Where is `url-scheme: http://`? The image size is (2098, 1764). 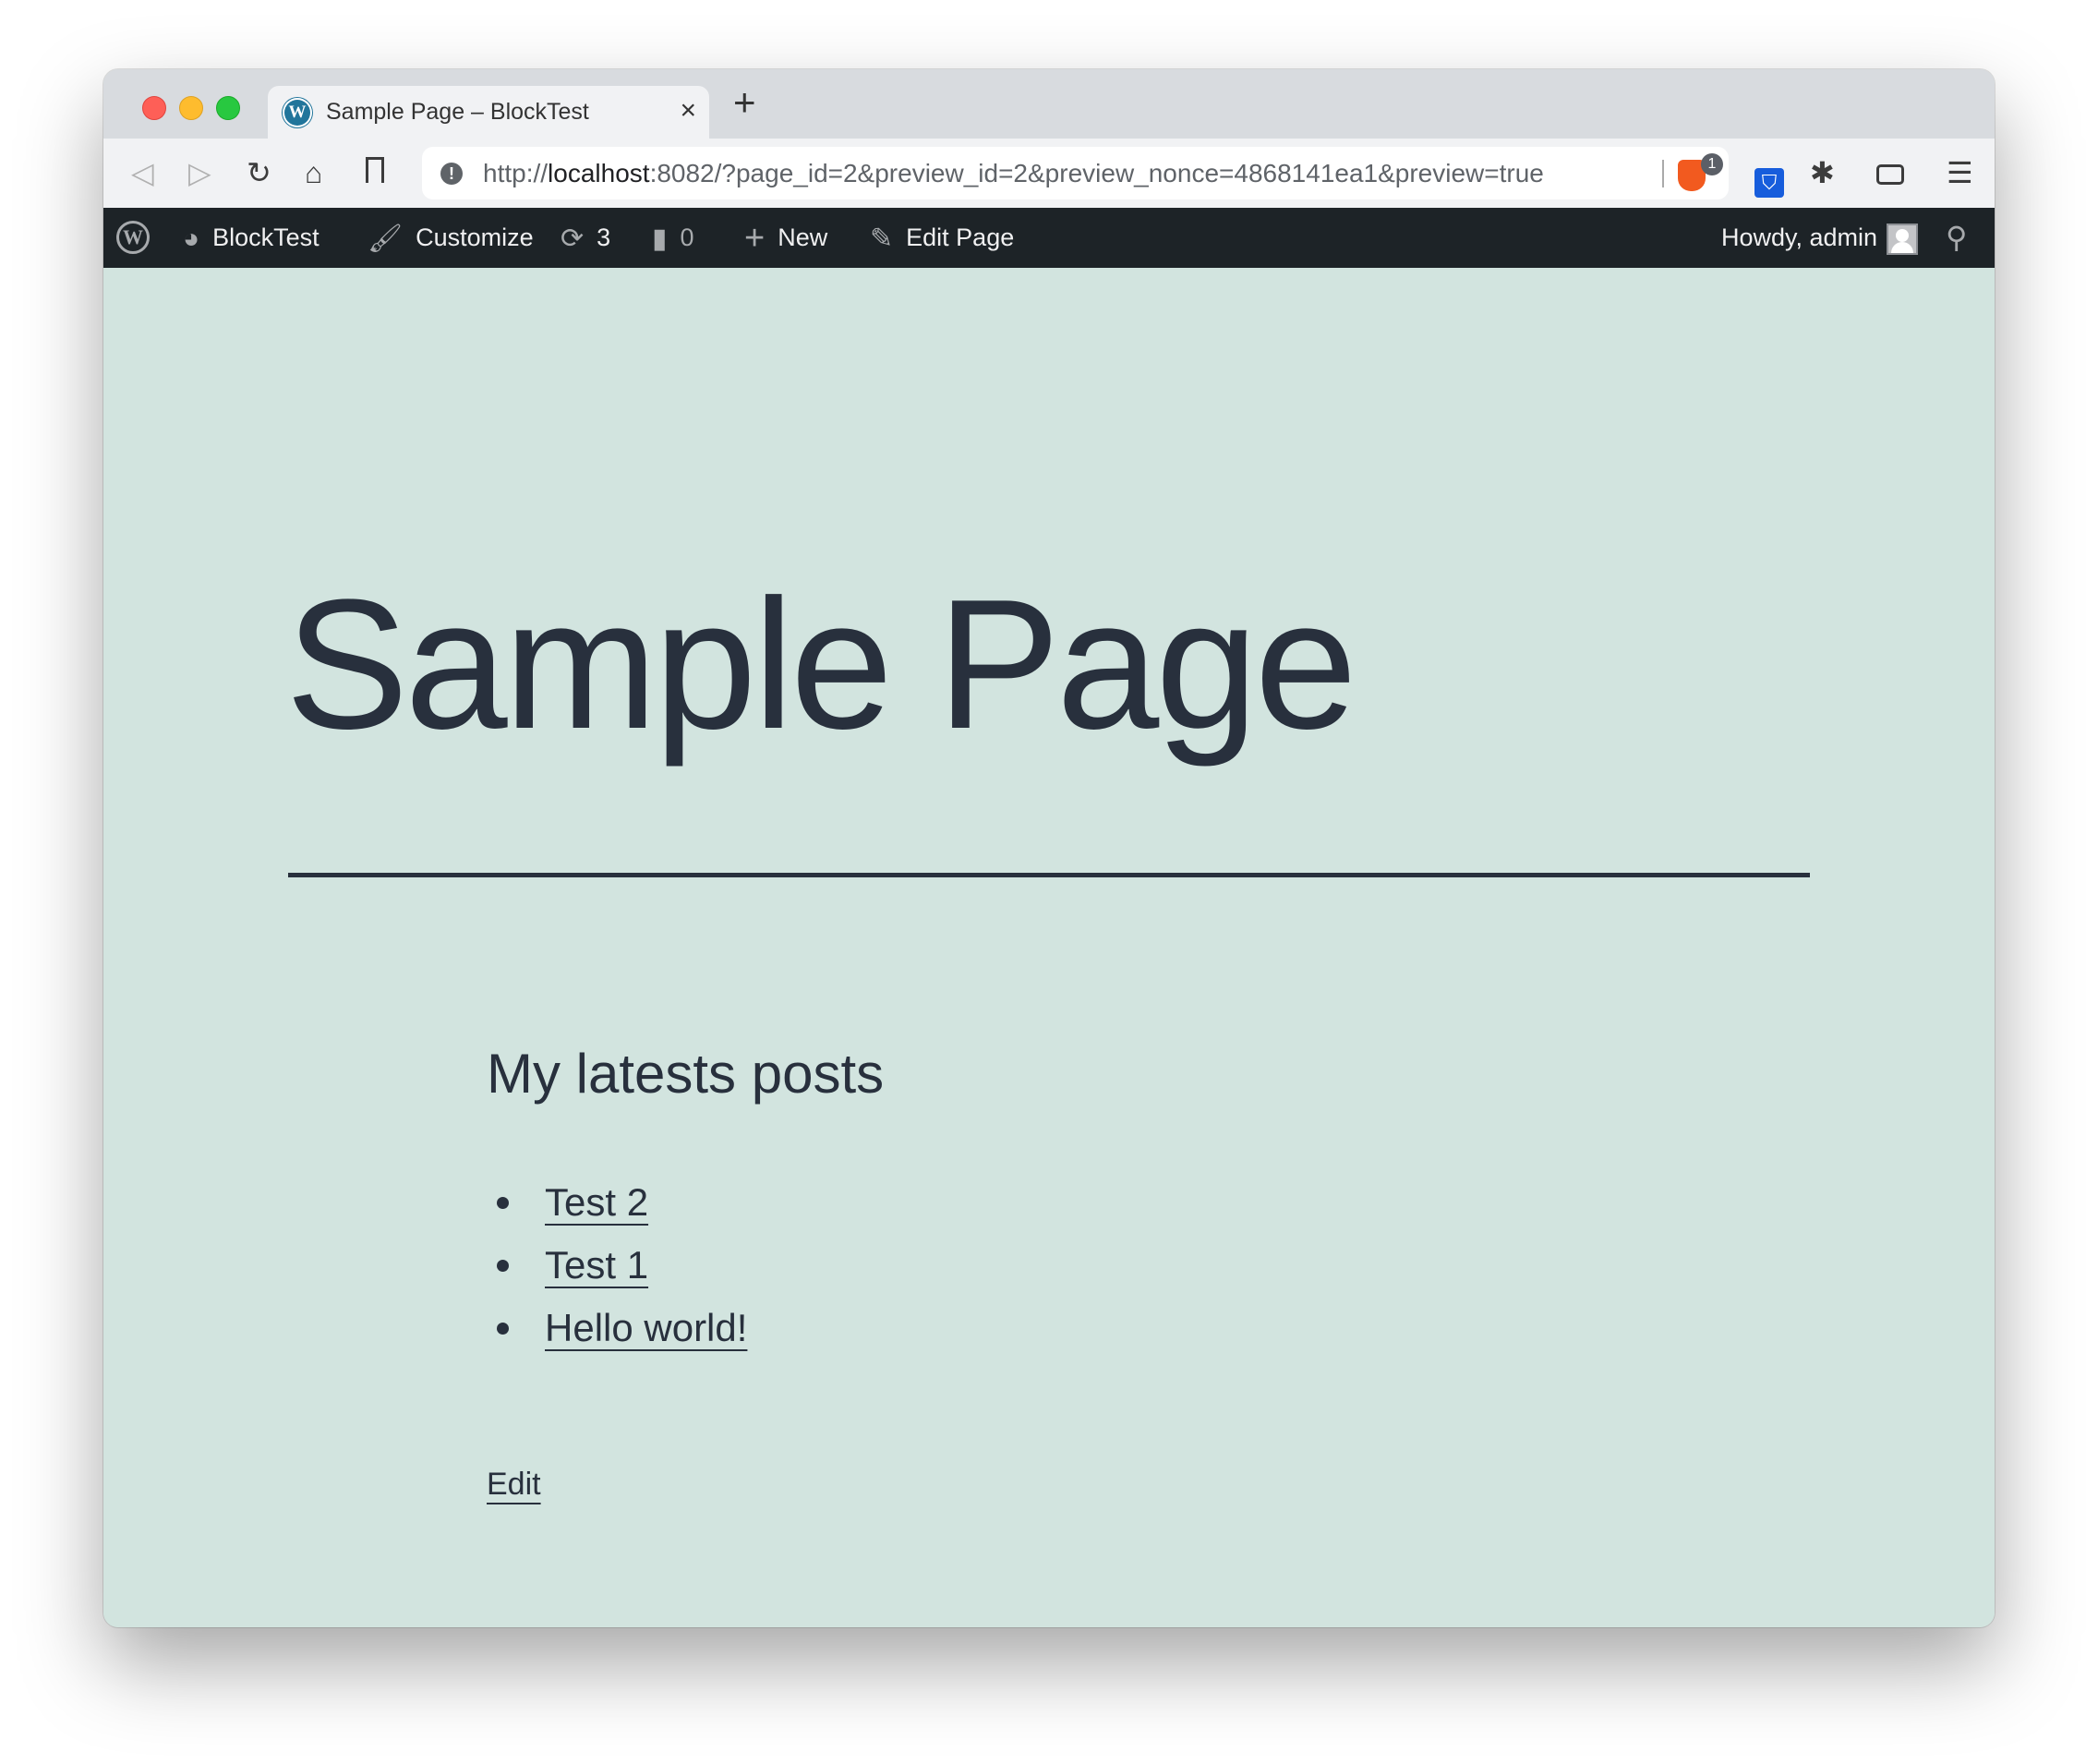 url-scheme: http:// is located at coordinates (516, 173).